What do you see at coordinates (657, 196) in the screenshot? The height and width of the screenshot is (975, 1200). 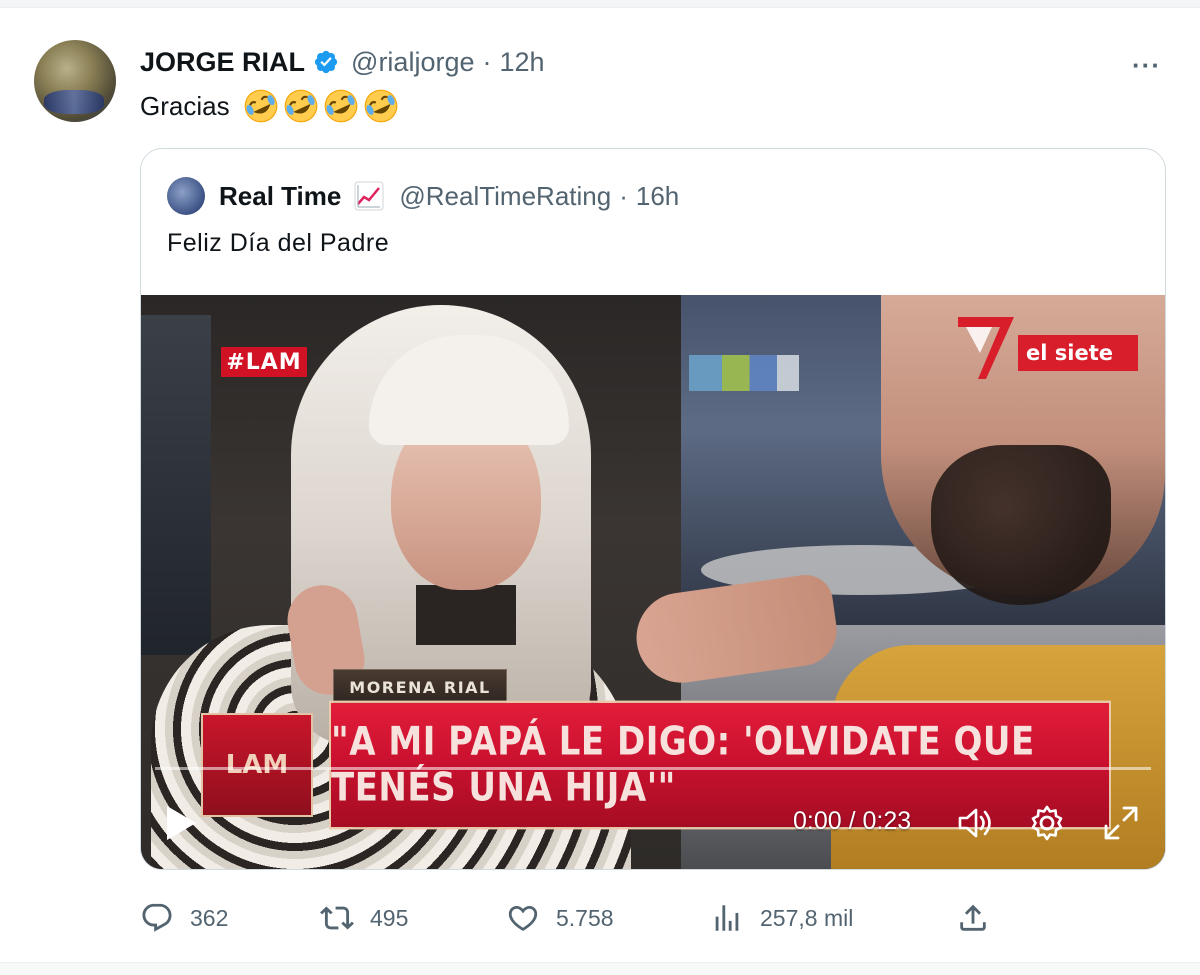 I see `quoted-tweet-time: 16h` at bounding box center [657, 196].